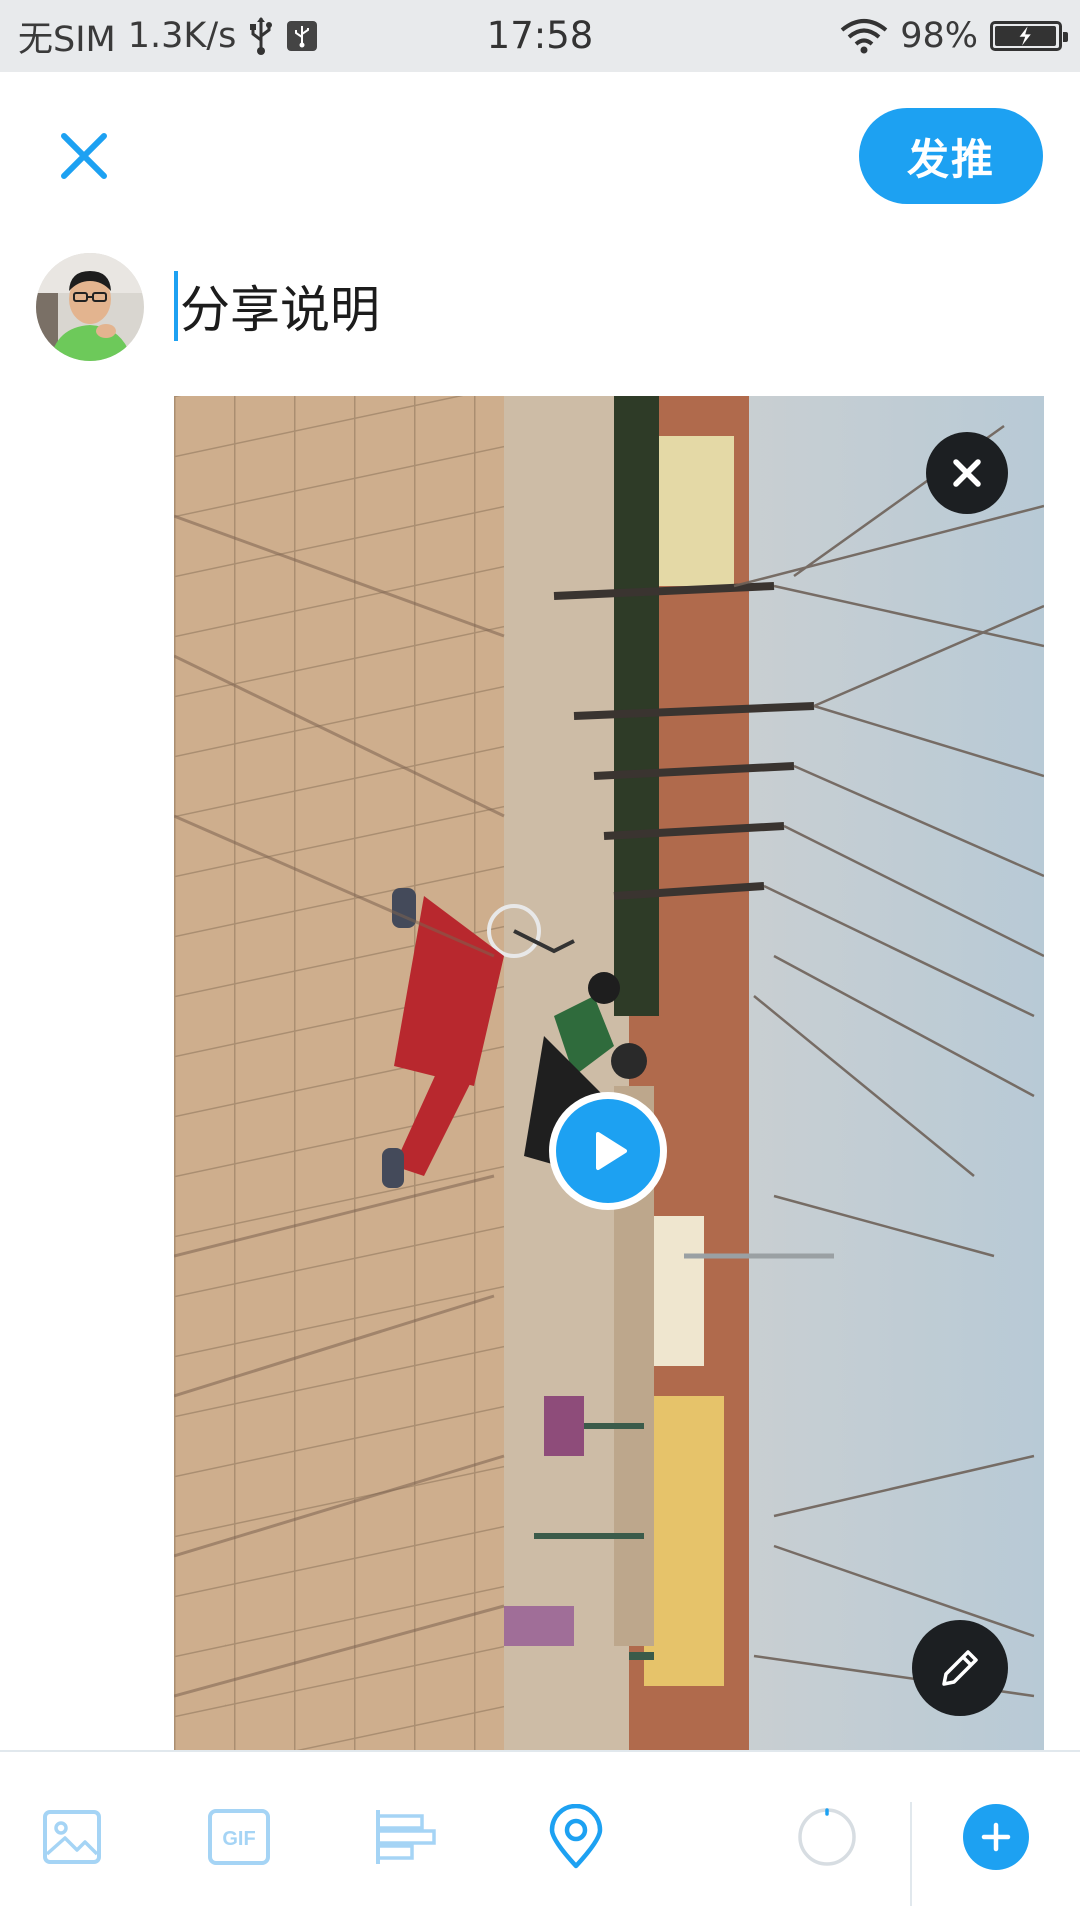 This screenshot has height=1920, width=1080. I want to click on char-counter, so click(827, 1837).